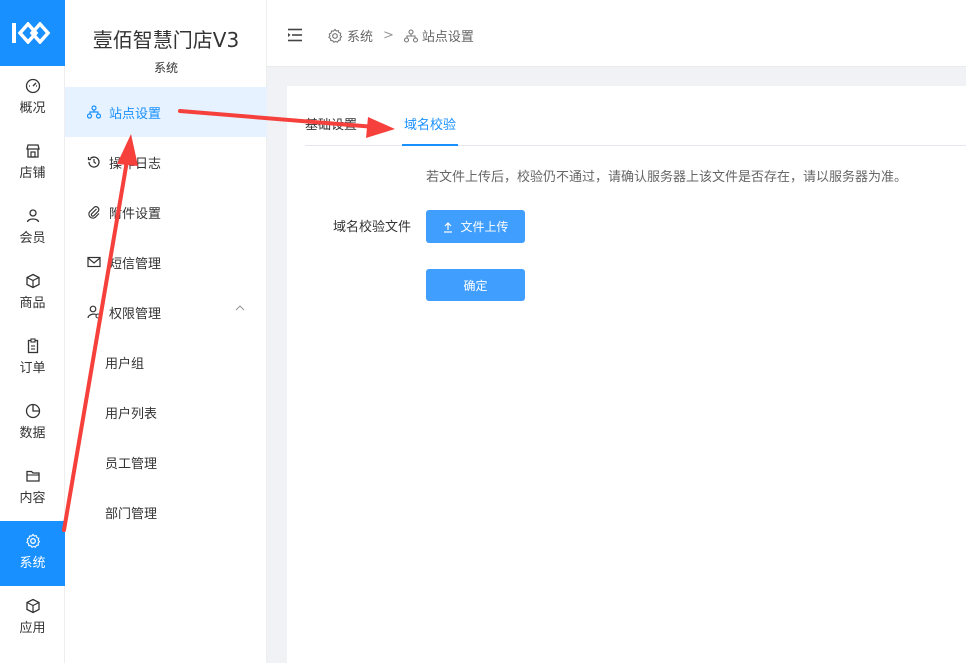 The width and height of the screenshot is (966, 663). I want to click on nav-subitem-user-list: 用户列表, so click(166, 412).